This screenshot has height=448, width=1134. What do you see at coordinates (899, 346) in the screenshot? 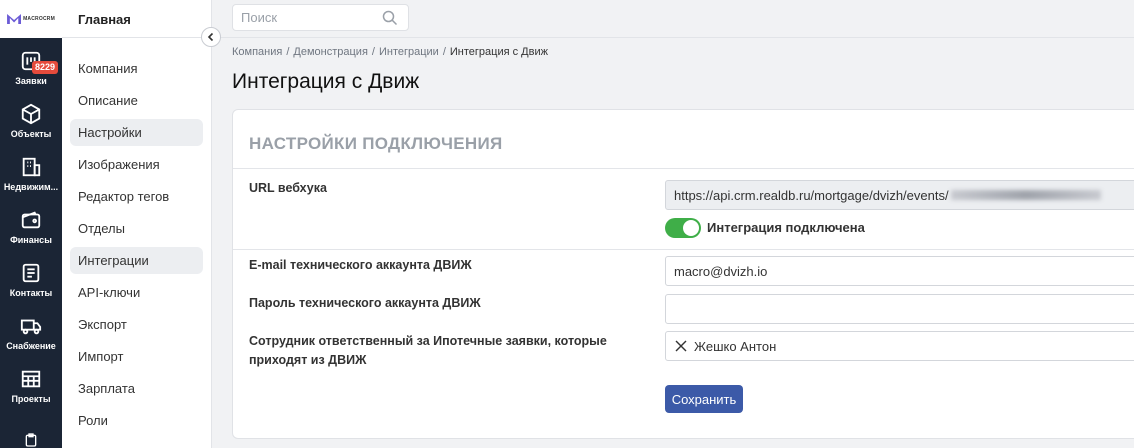
I see `employee-select: Жешко Антон` at bounding box center [899, 346].